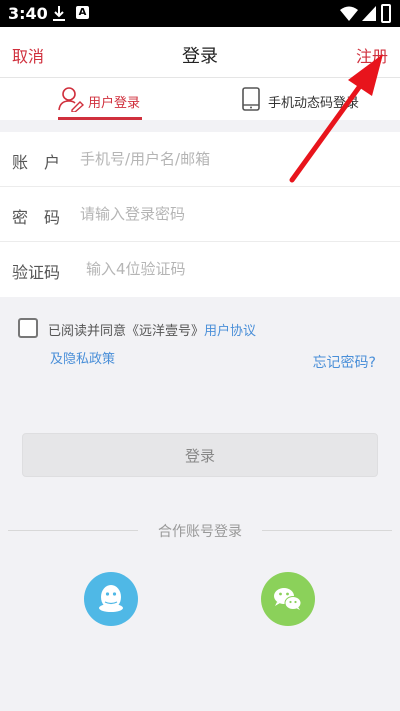 The height and width of the screenshot is (711, 400). Describe the element at coordinates (59, 13) in the screenshot. I see `download-icon` at that location.